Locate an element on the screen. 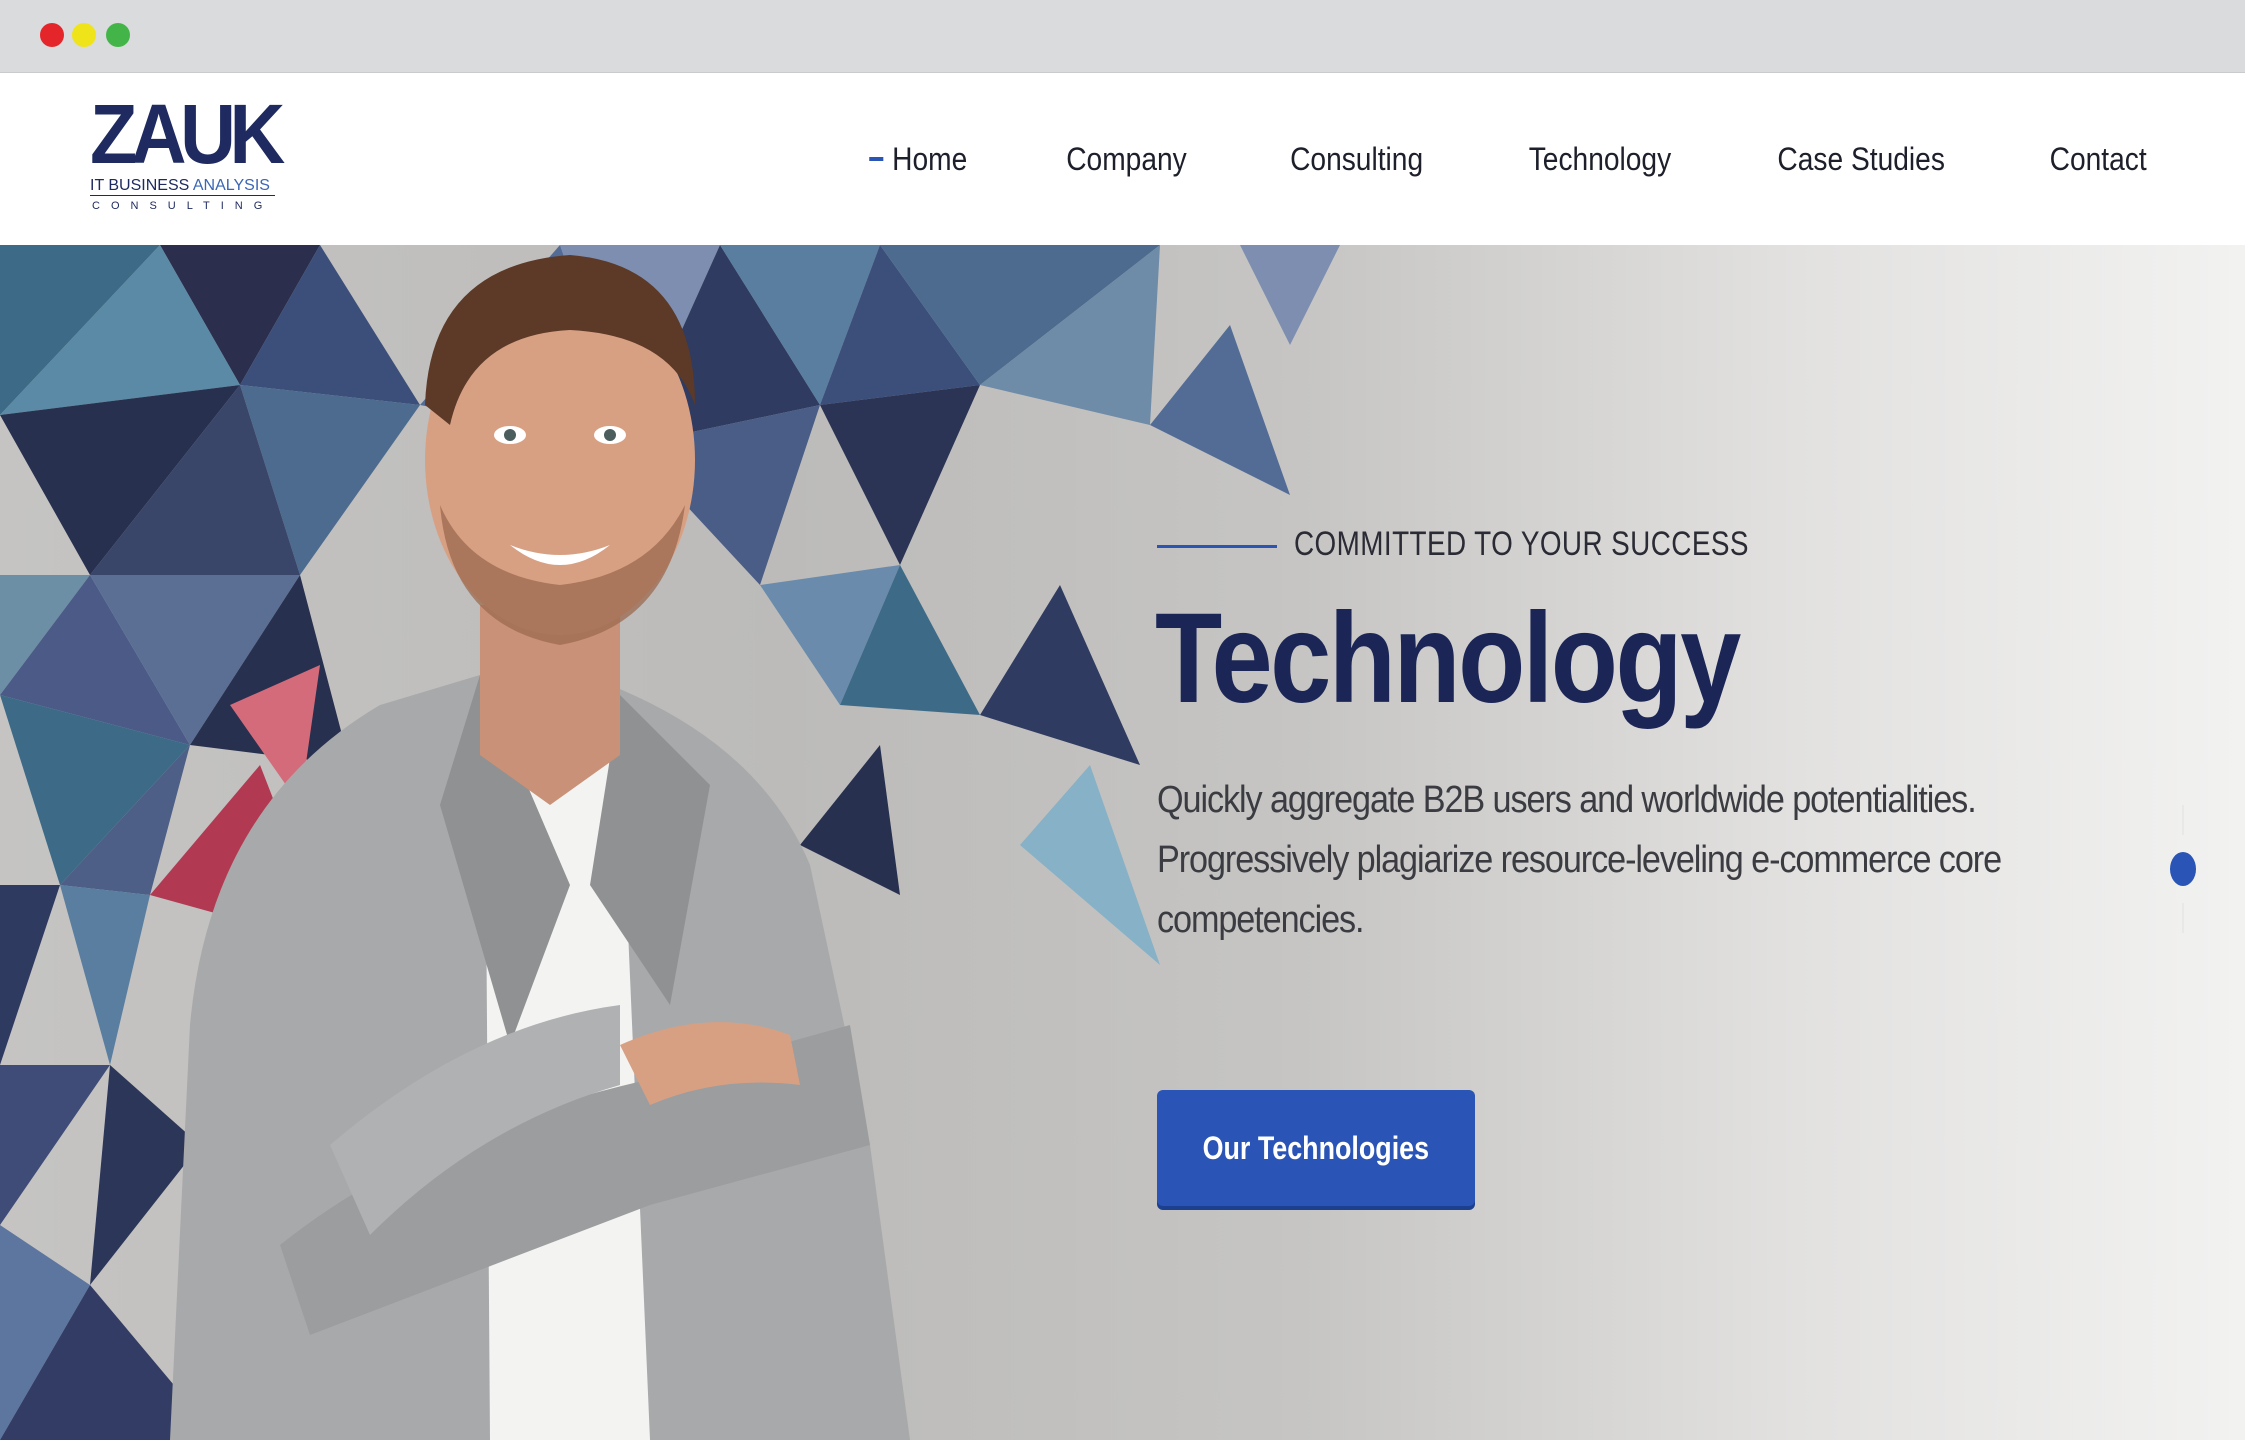  logo-subtitle-part2: ANALYSIS is located at coordinates (231, 185).